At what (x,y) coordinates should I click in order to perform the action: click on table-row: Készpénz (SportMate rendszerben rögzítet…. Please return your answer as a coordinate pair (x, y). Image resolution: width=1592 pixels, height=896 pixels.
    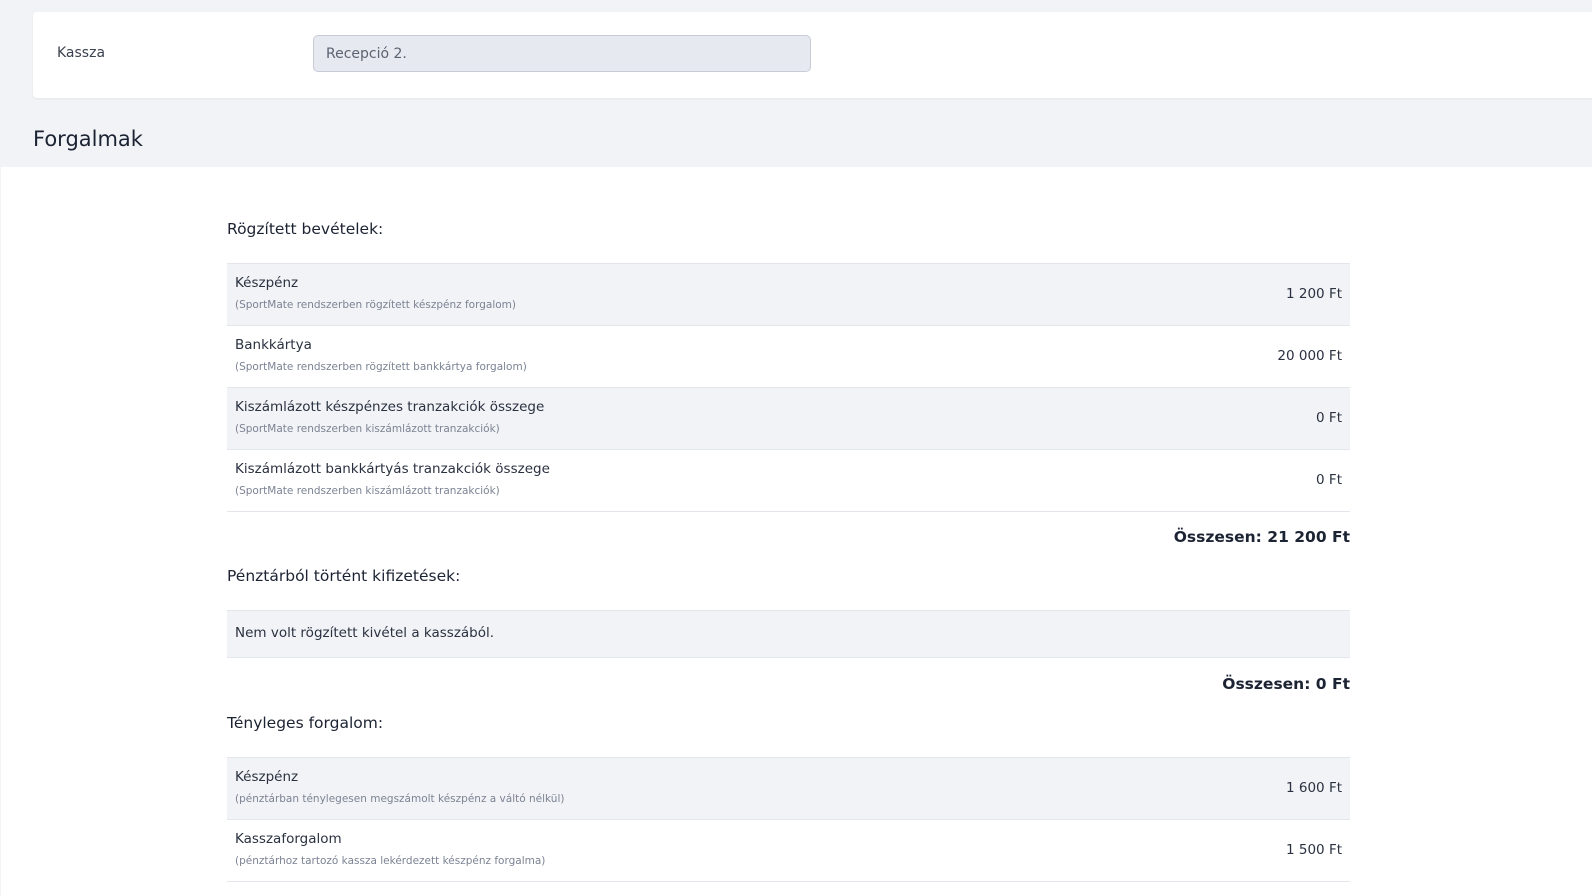
    Looking at the image, I should click on (788, 295).